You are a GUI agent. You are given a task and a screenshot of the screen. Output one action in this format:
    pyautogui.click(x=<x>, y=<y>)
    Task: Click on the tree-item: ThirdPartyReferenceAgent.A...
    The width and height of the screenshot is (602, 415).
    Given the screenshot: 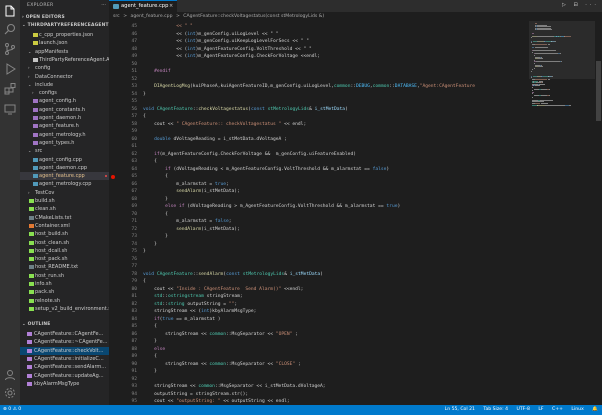 What is the action you would take?
    pyautogui.click(x=64, y=60)
    